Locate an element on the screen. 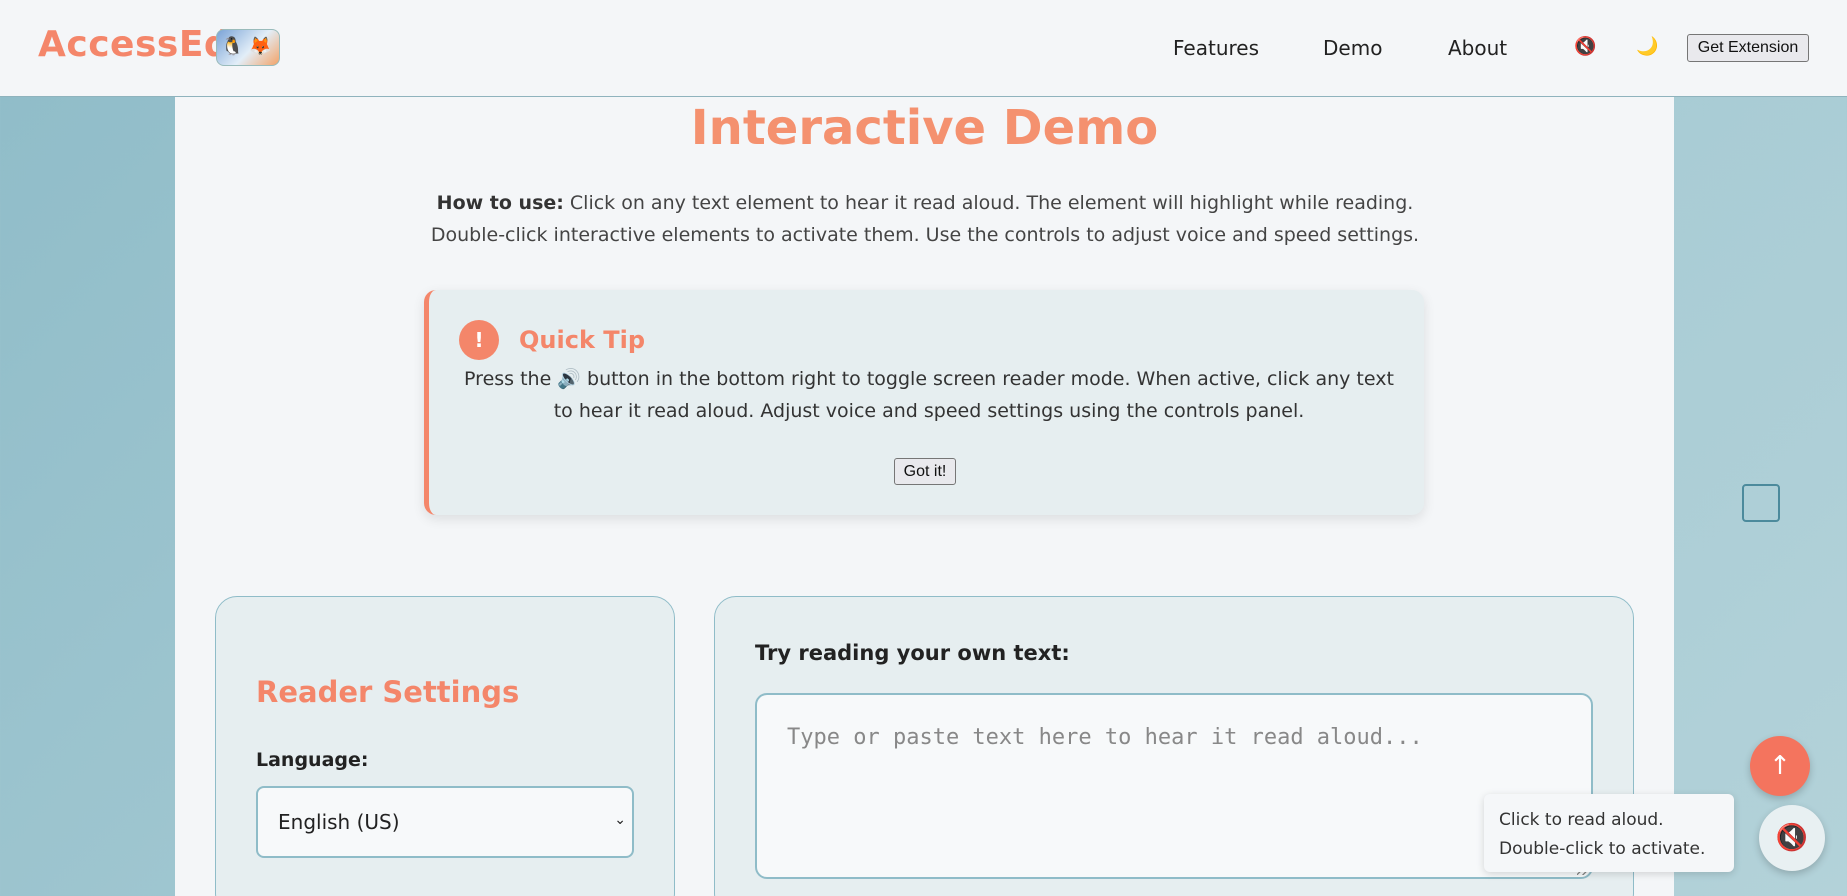 This screenshot has width=1847, height=896. reader-settings-card: Reader Settings Language: English (US) ⌄ is located at coordinates (445, 746).